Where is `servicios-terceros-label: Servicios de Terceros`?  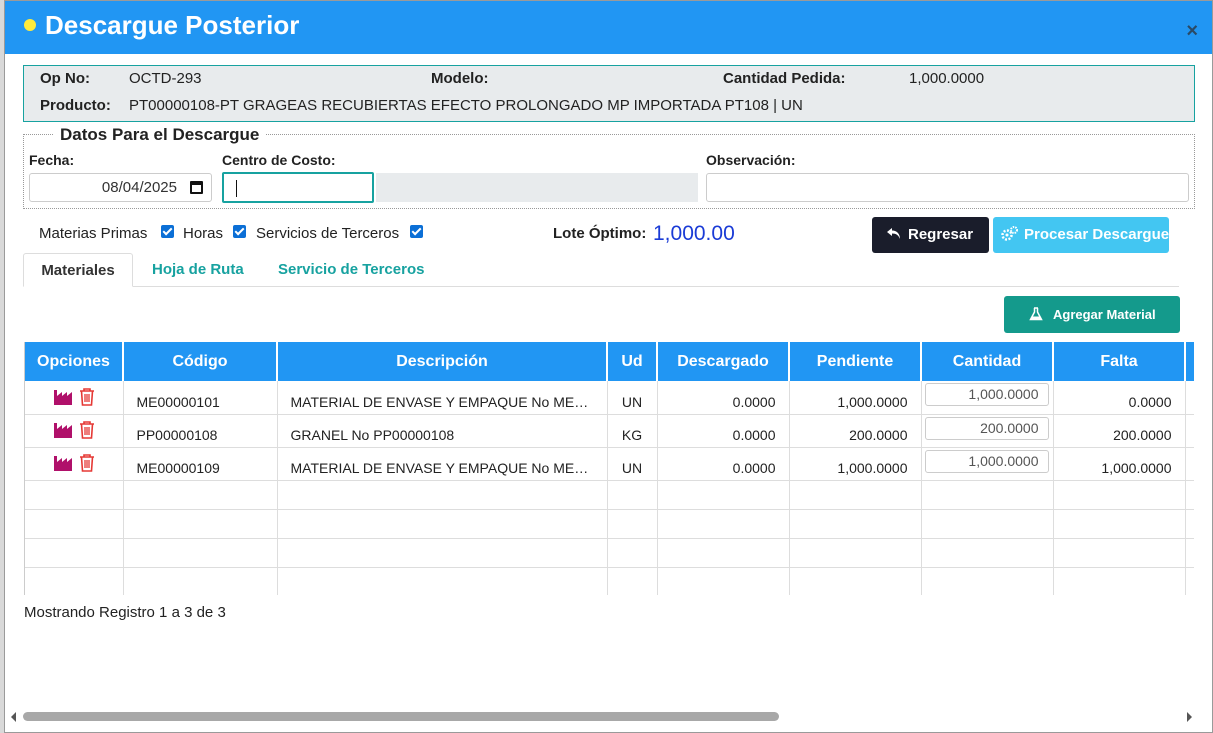 servicios-terceros-label: Servicios de Terceros is located at coordinates (328, 233).